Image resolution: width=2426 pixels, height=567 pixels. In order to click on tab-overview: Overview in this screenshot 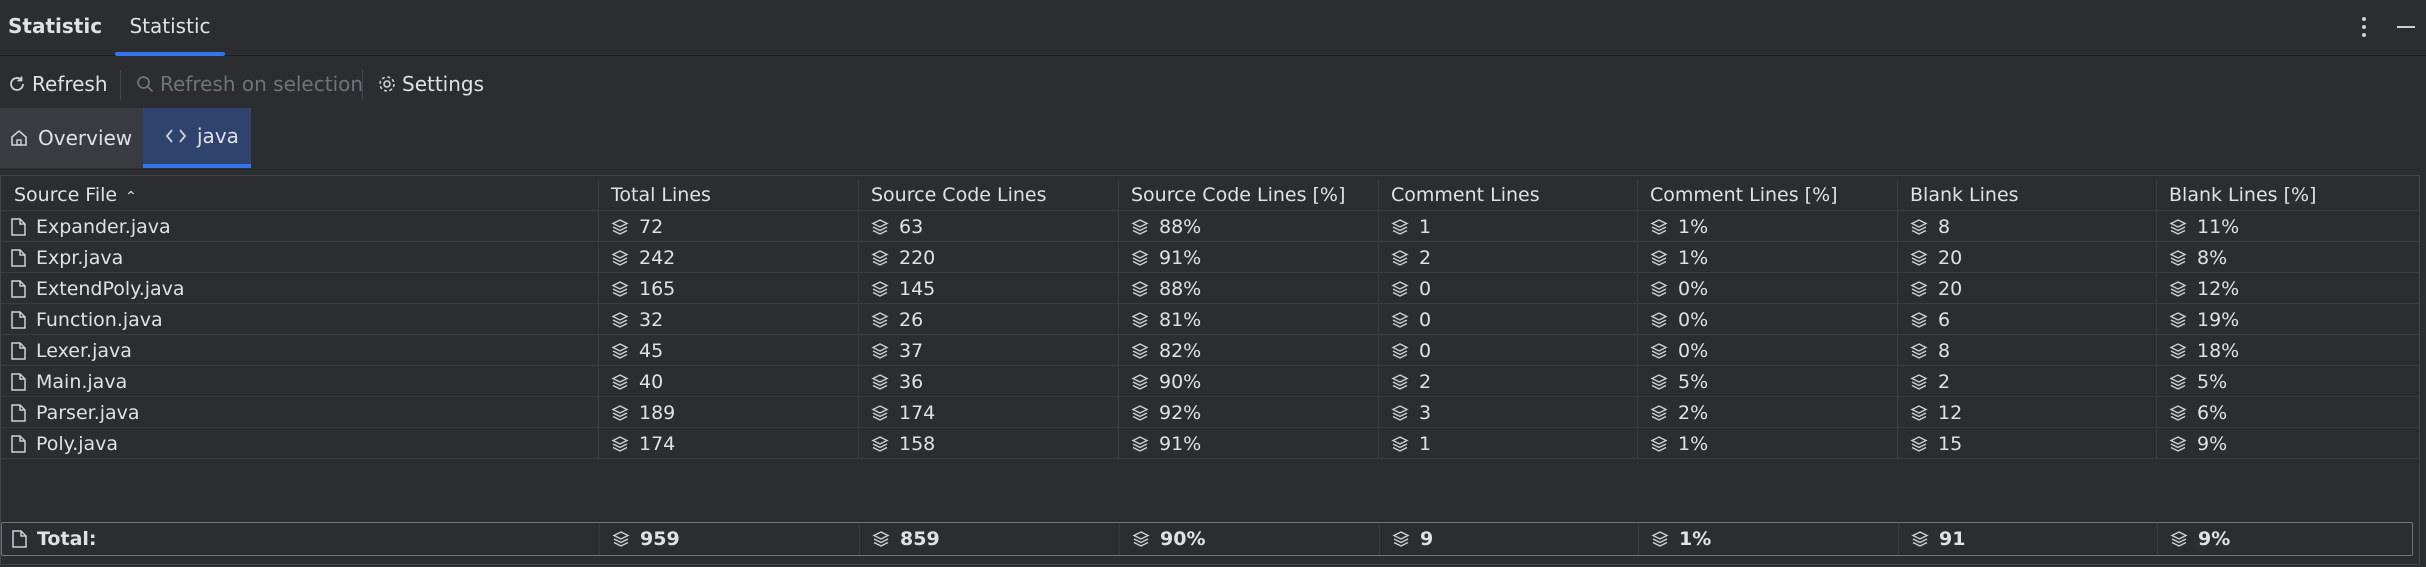, I will do `click(71, 138)`.